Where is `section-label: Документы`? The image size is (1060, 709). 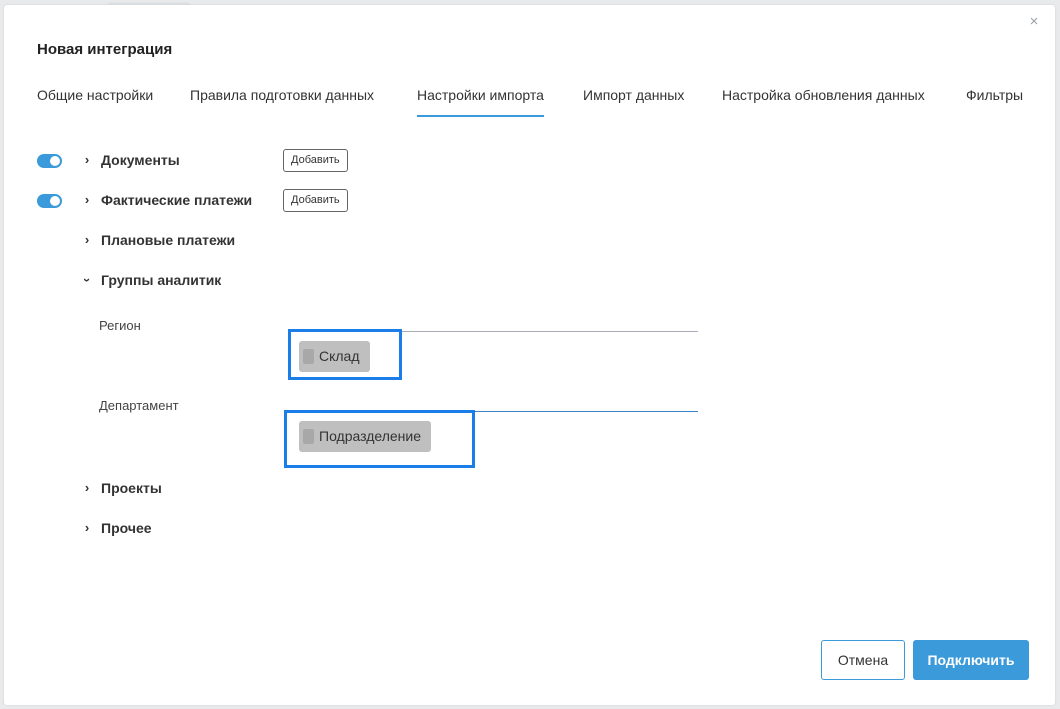 section-label: Документы is located at coordinates (140, 160).